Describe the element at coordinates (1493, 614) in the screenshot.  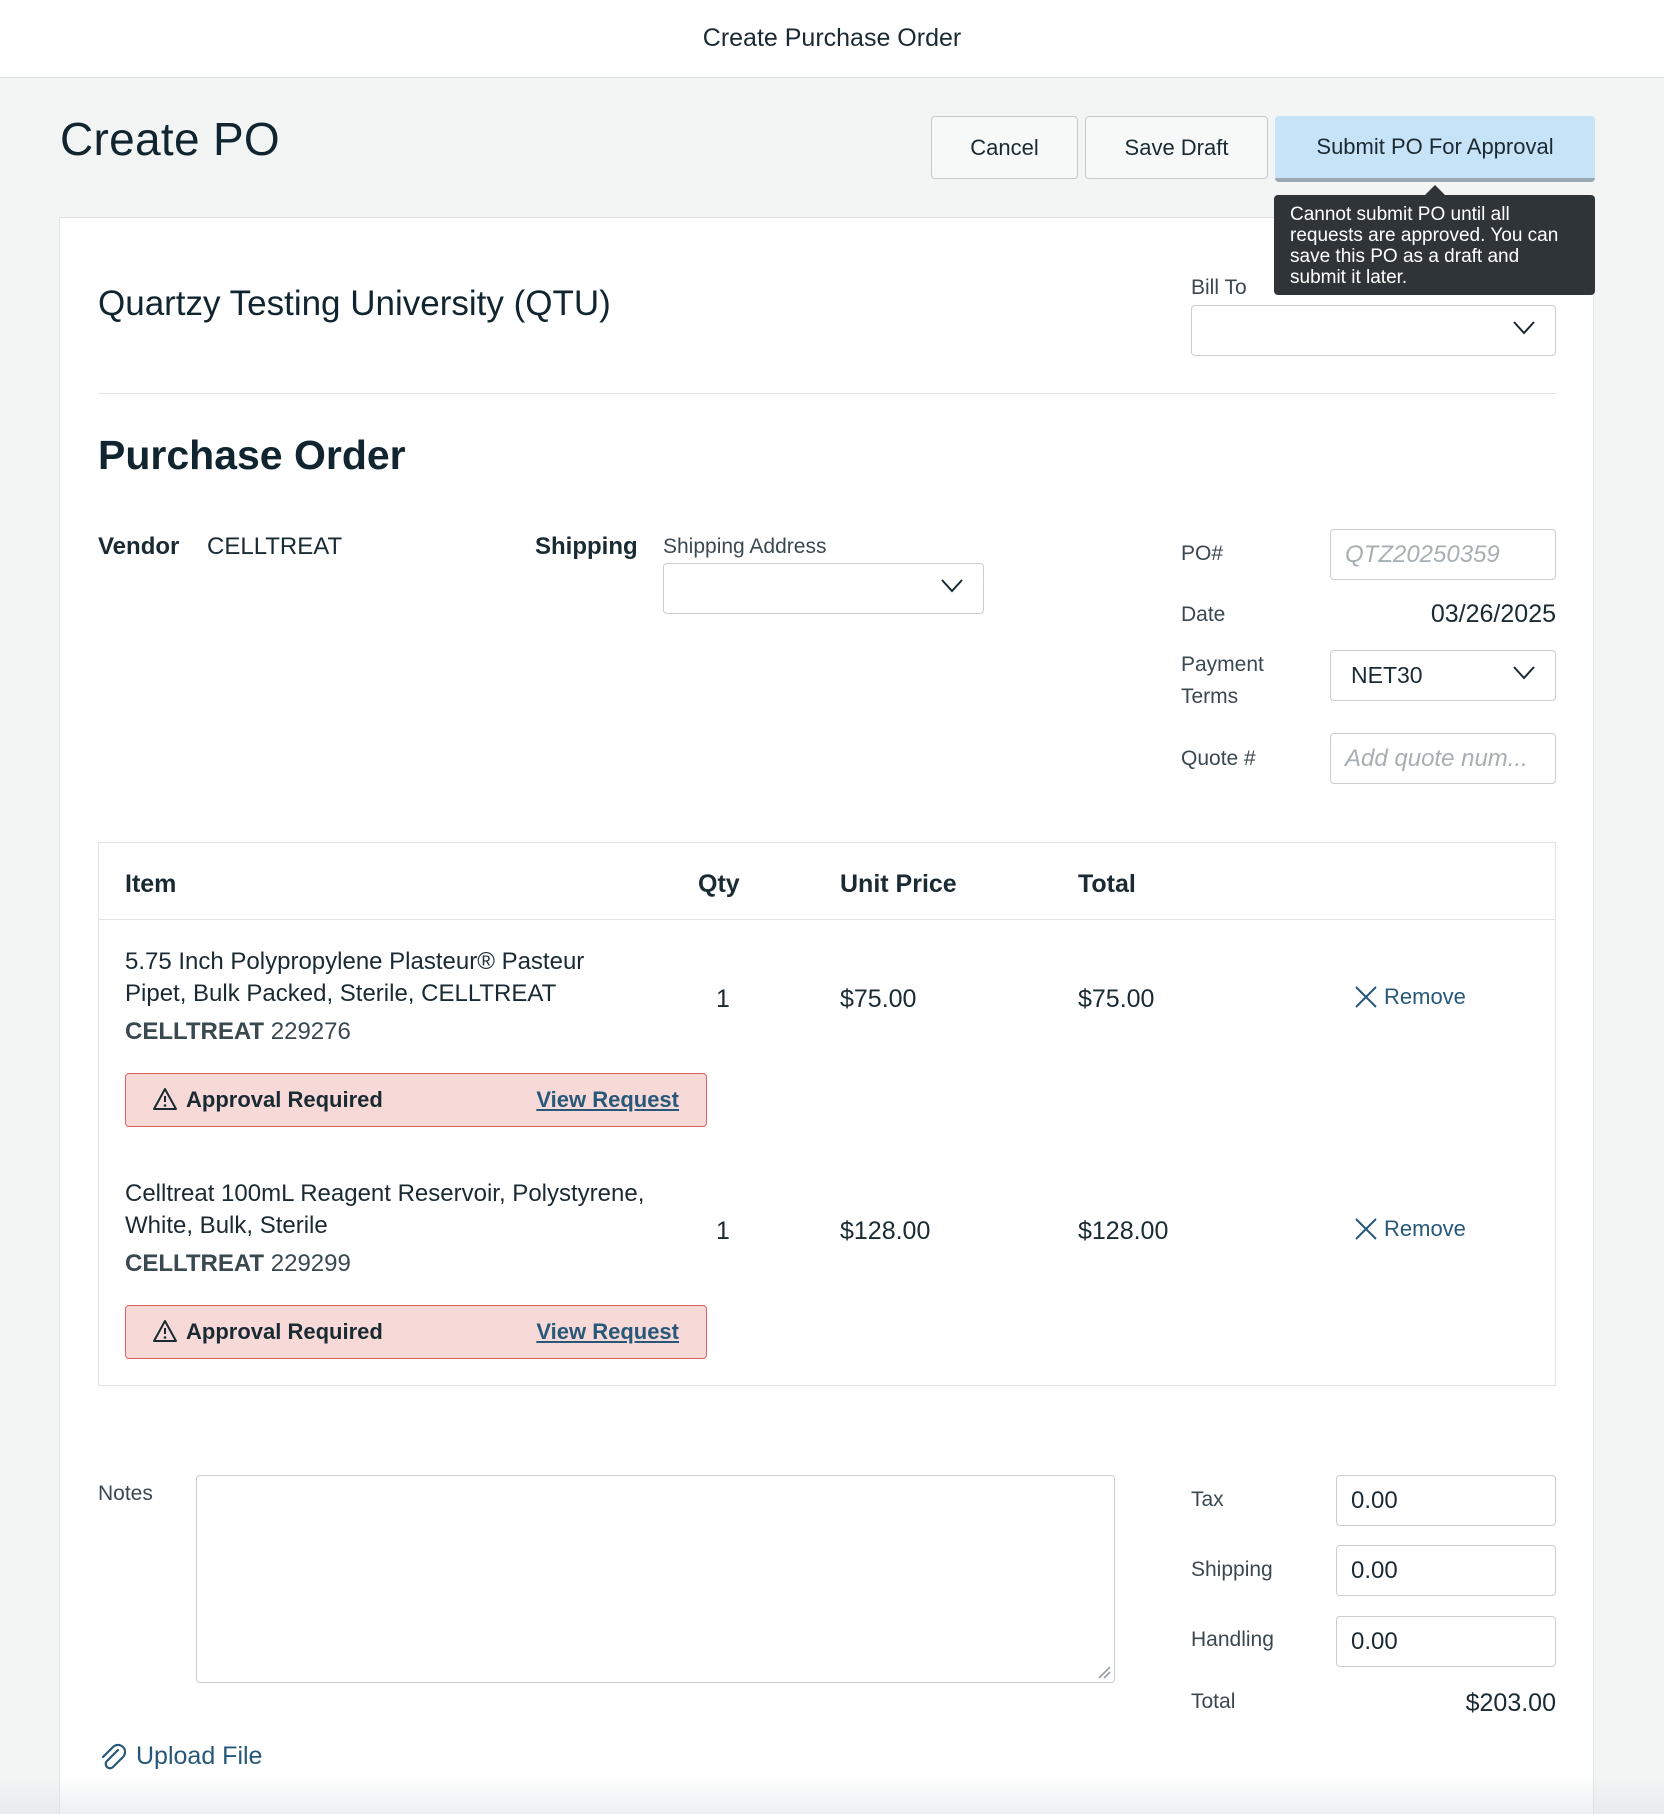
I see `date-value: 03/26/2025` at that location.